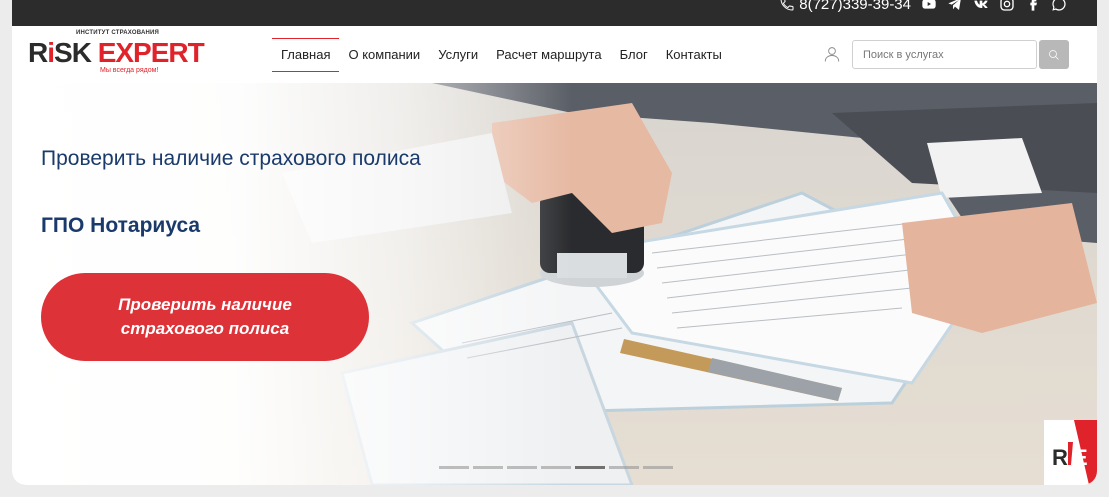 The height and width of the screenshot is (497, 1109). What do you see at coordinates (1059, 6) in the screenshot?
I see `whatsapp-icon` at bounding box center [1059, 6].